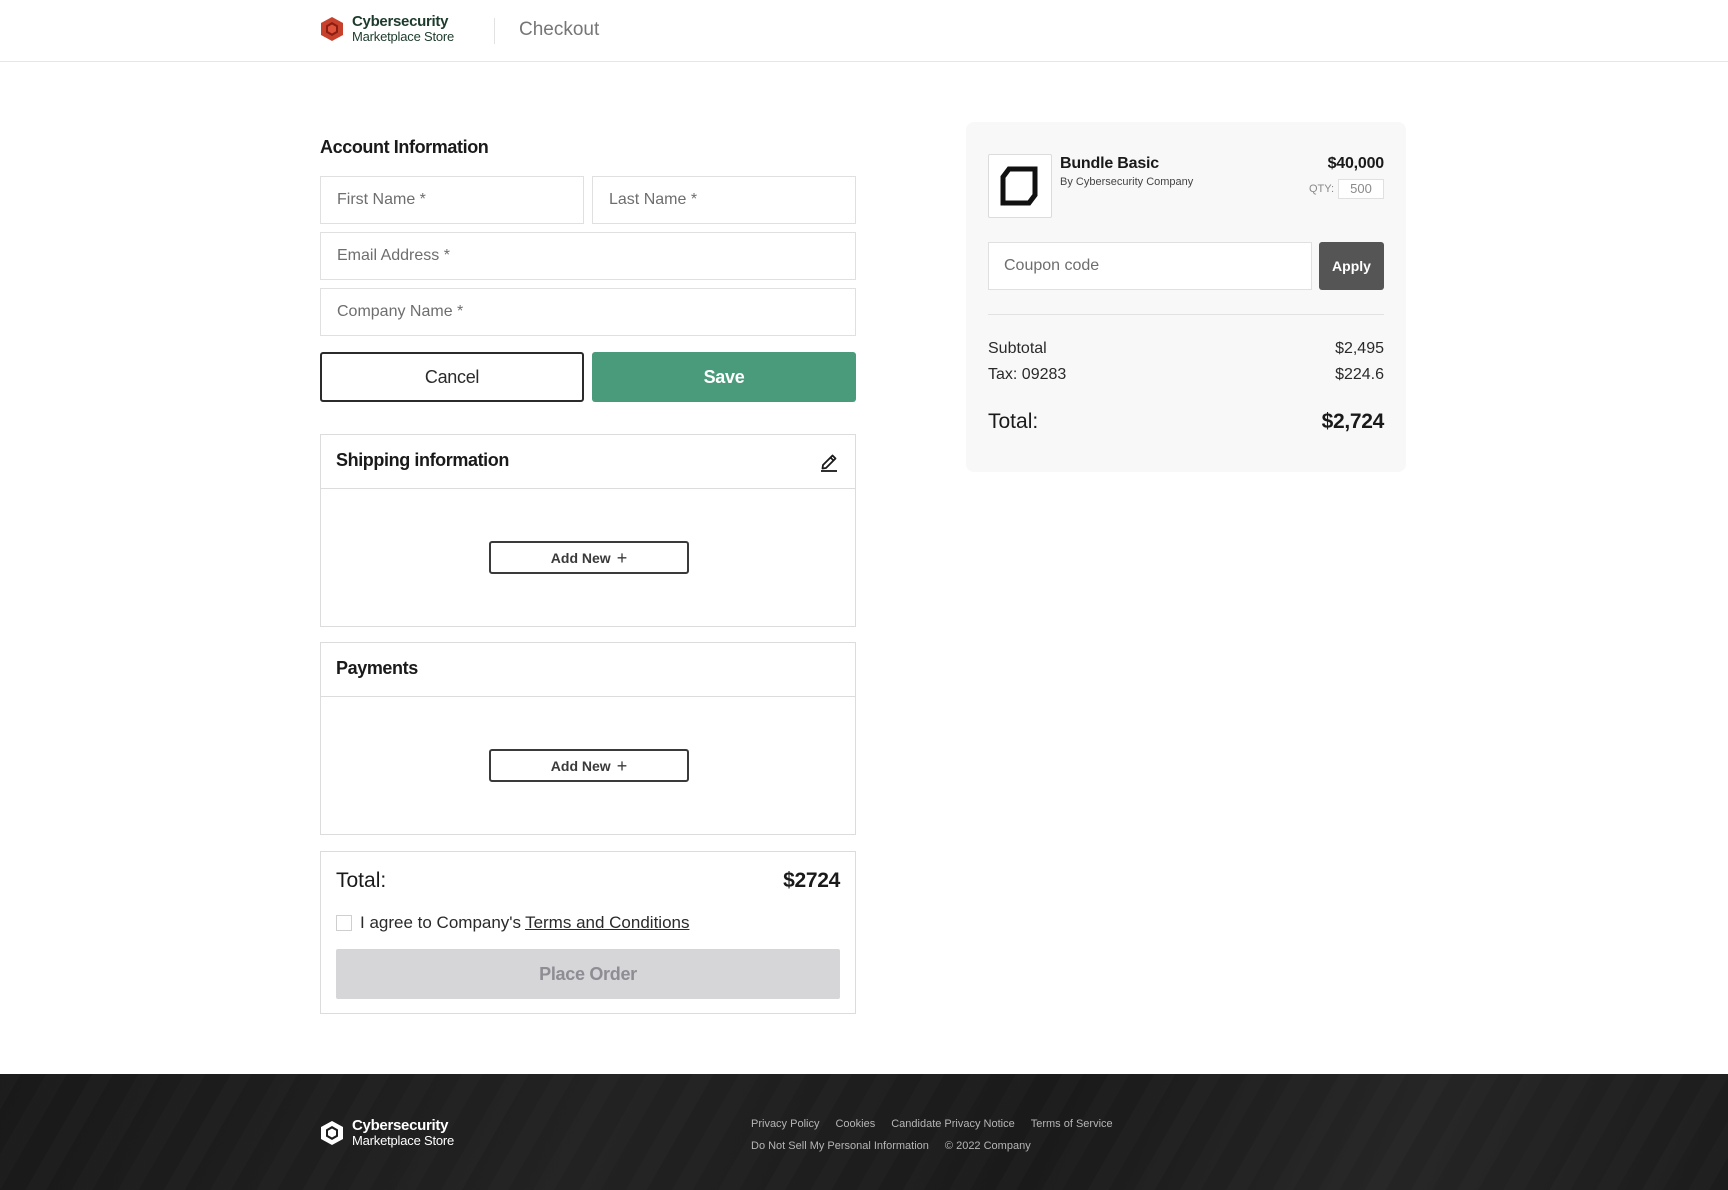  I want to click on save-button: Save, so click(724, 377).